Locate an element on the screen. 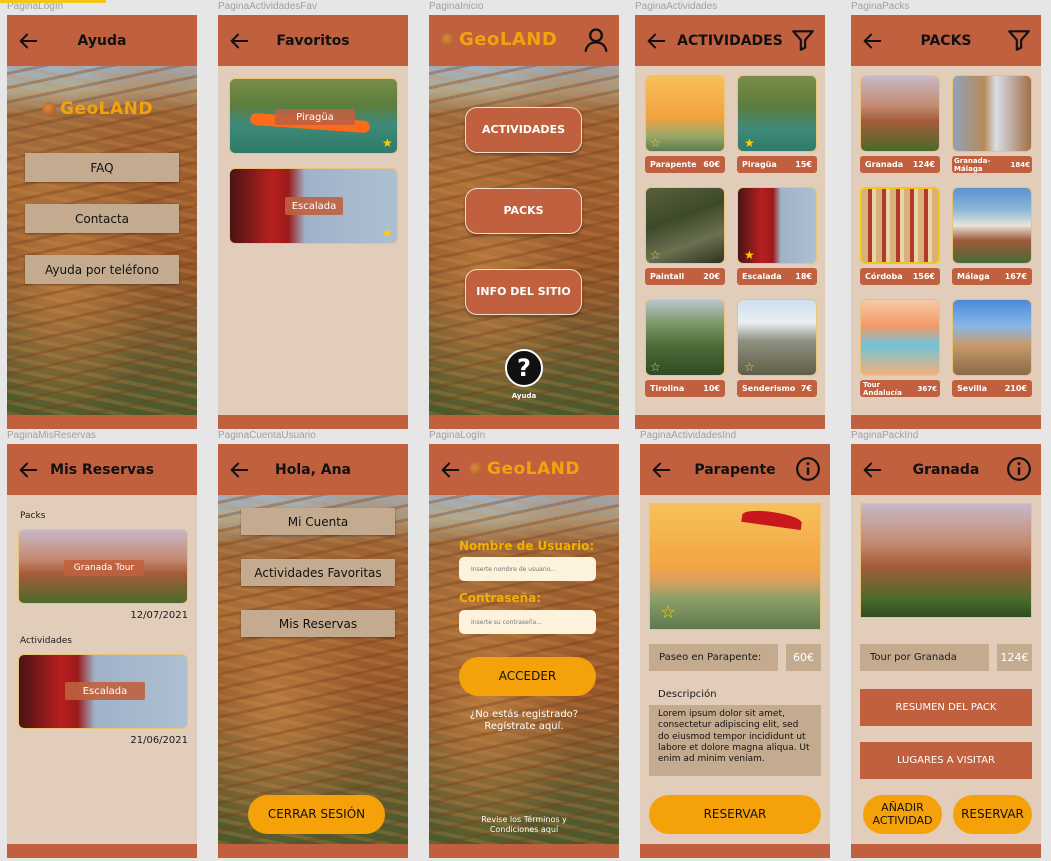  reservation-label: Granada Tour is located at coordinates (104, 568).